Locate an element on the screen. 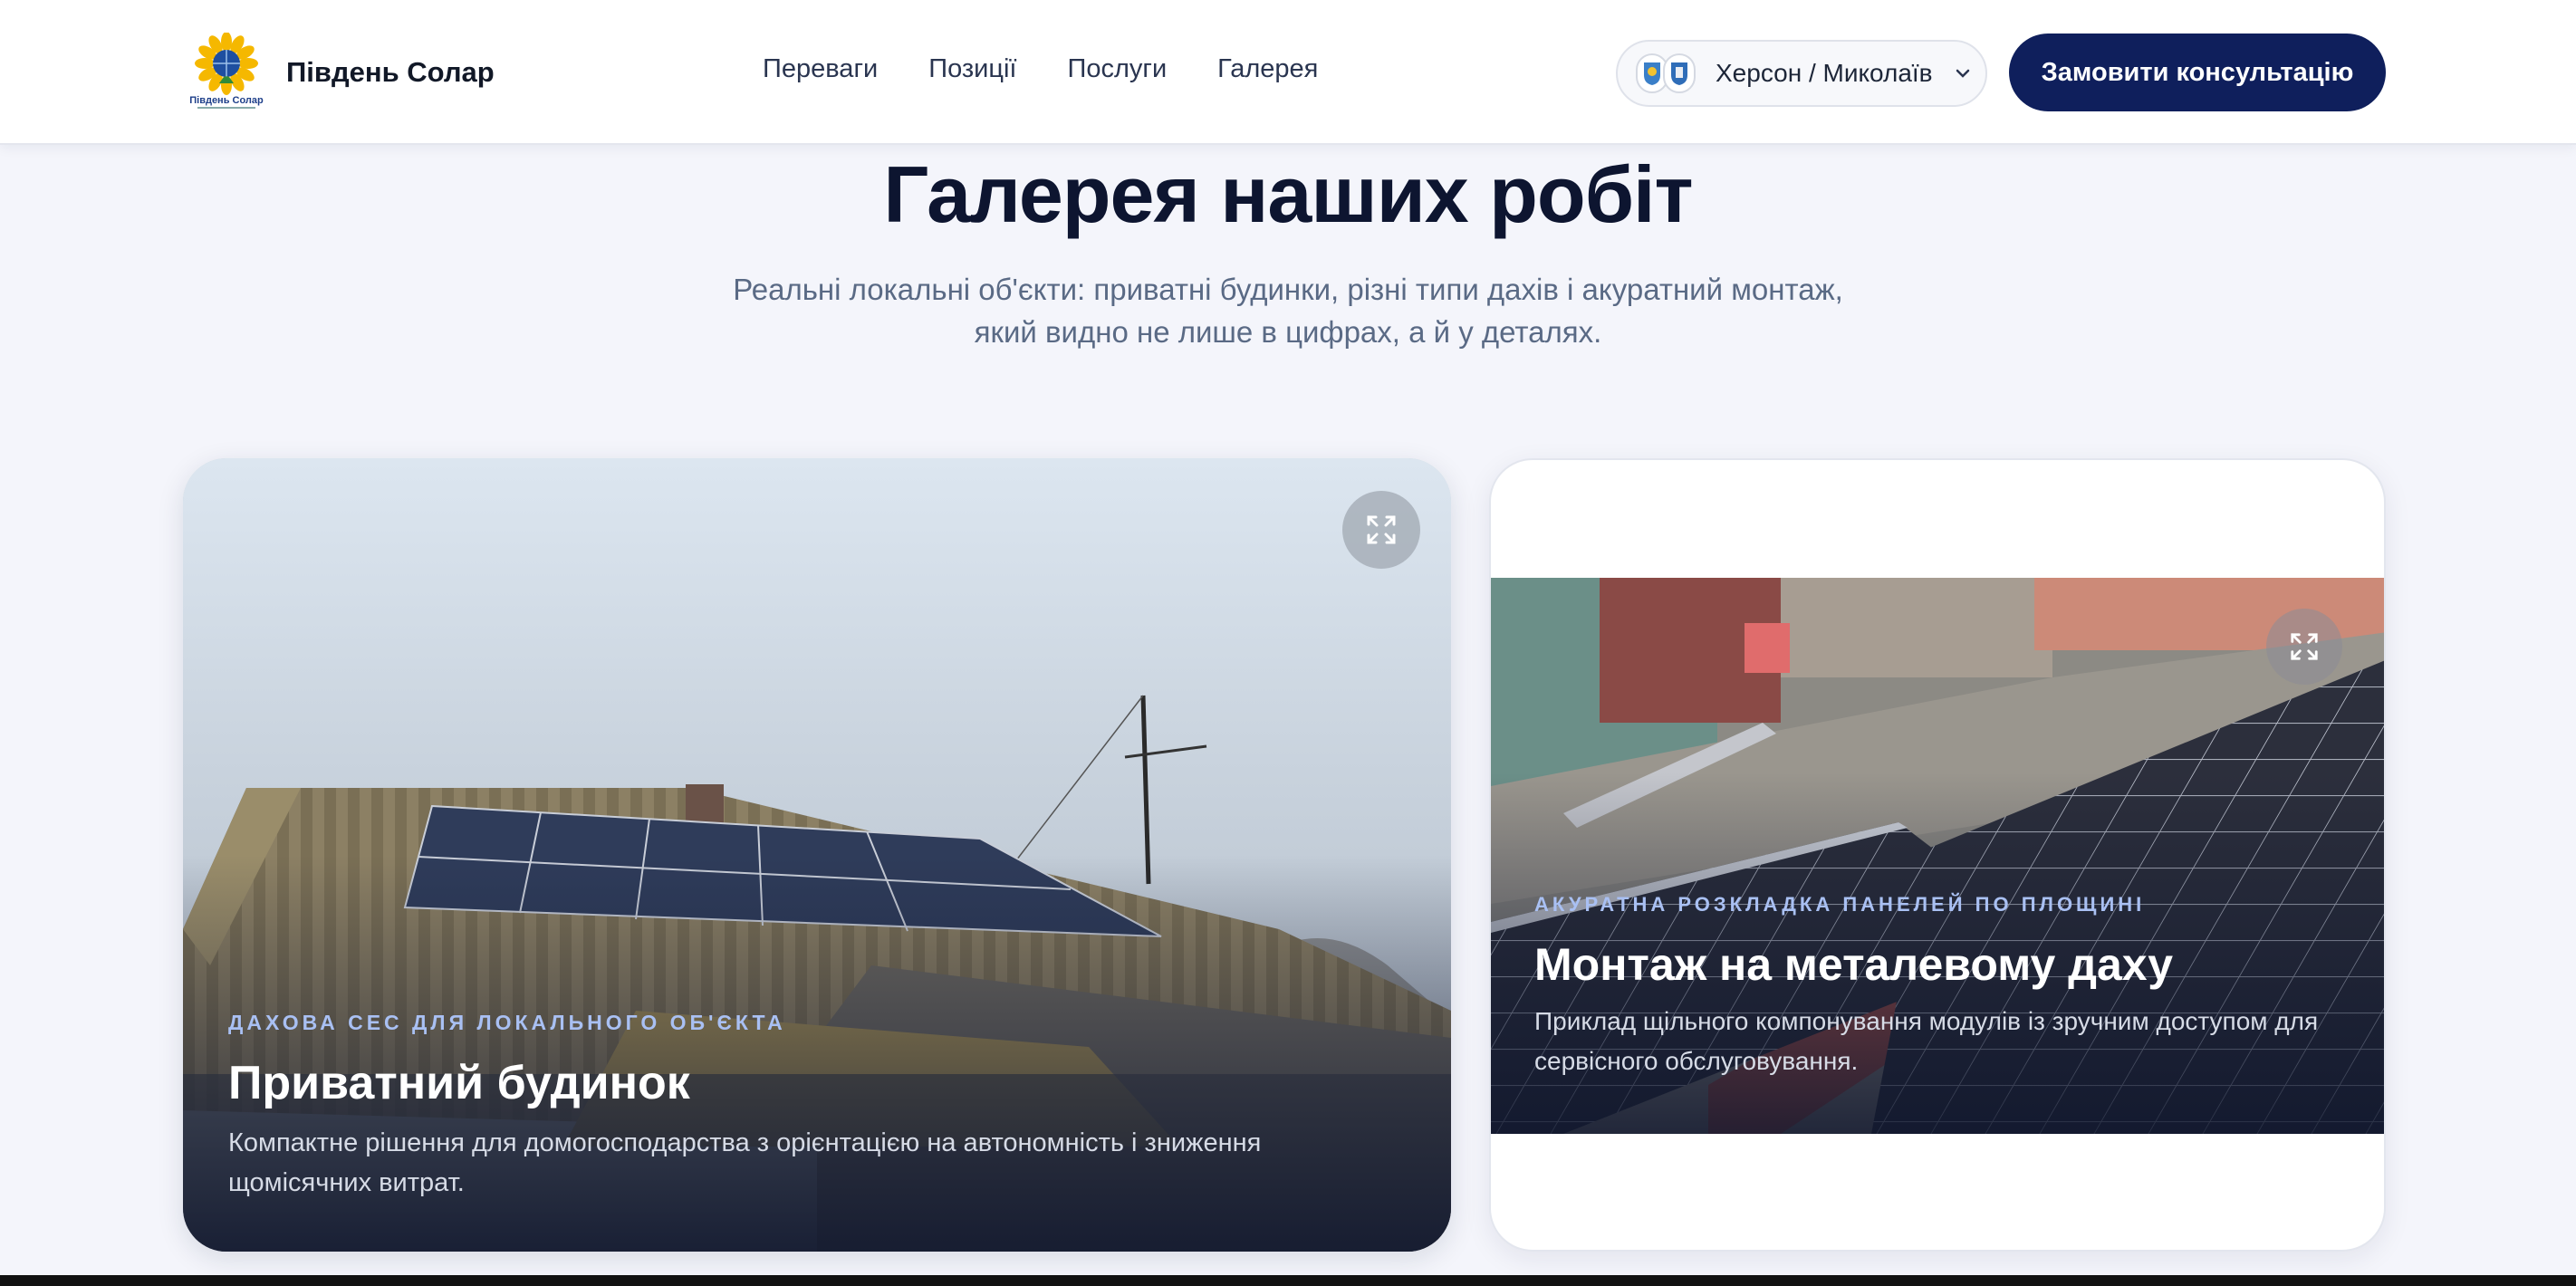 Image resolution: width=2576 pixels, height=1286 pixels. region-selector: Херсон / Миколаїв is located at coordinates (1801, 73).